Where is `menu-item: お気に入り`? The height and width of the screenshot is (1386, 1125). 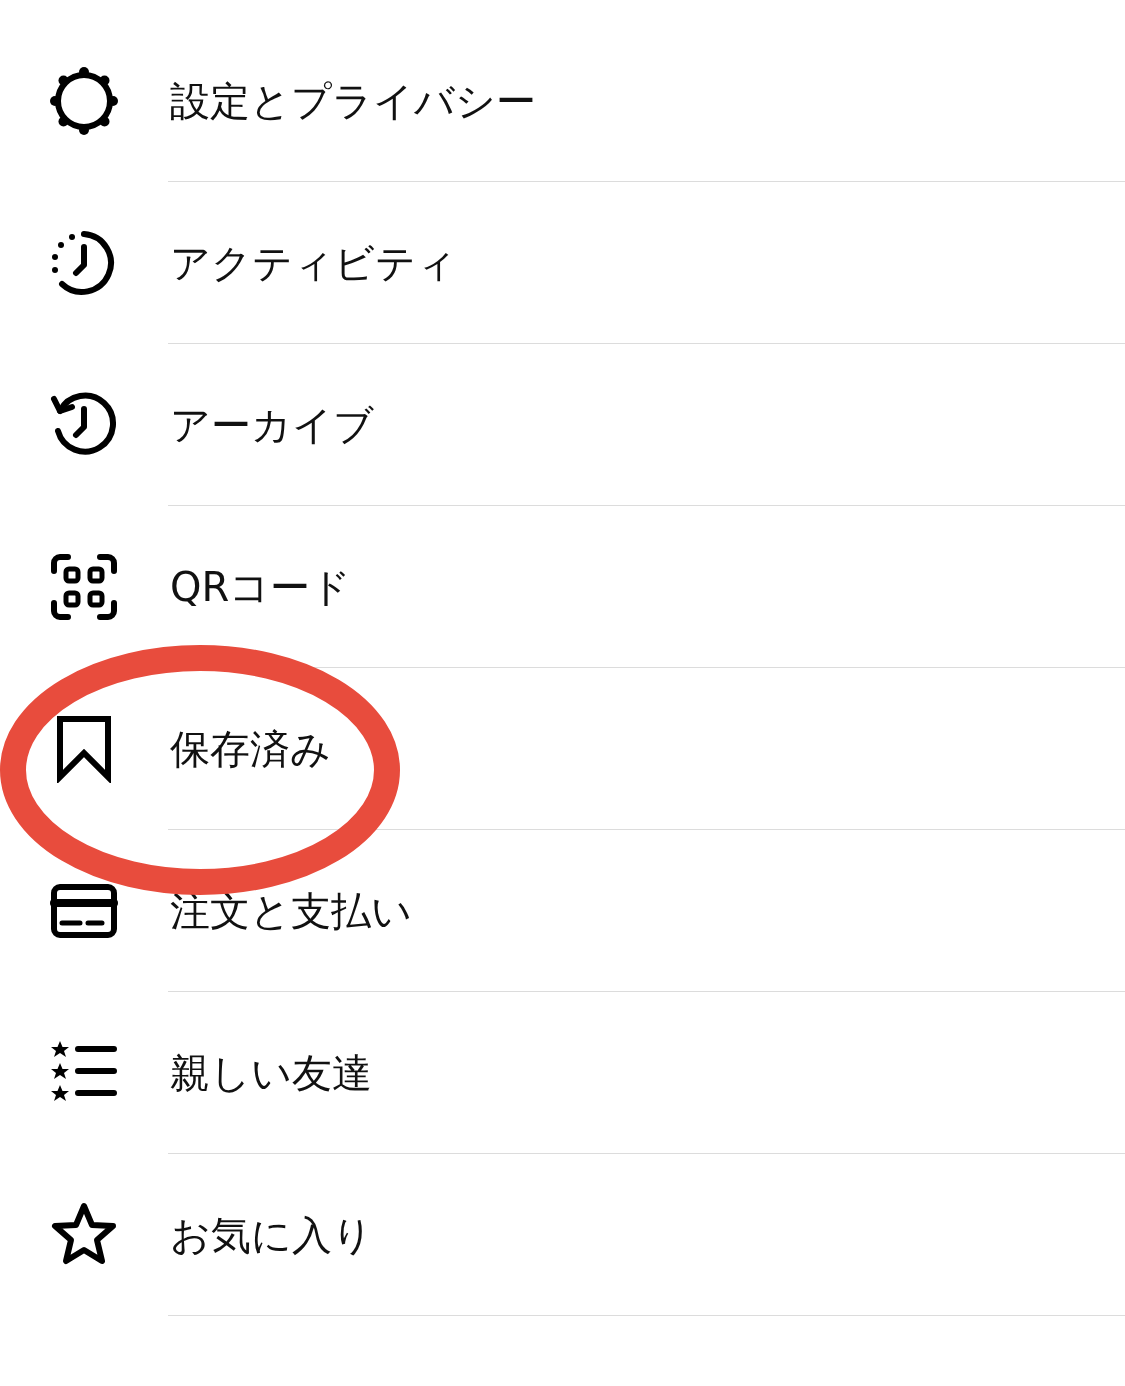
menu-item: お気に入り is located at coordinates (562, 1235).